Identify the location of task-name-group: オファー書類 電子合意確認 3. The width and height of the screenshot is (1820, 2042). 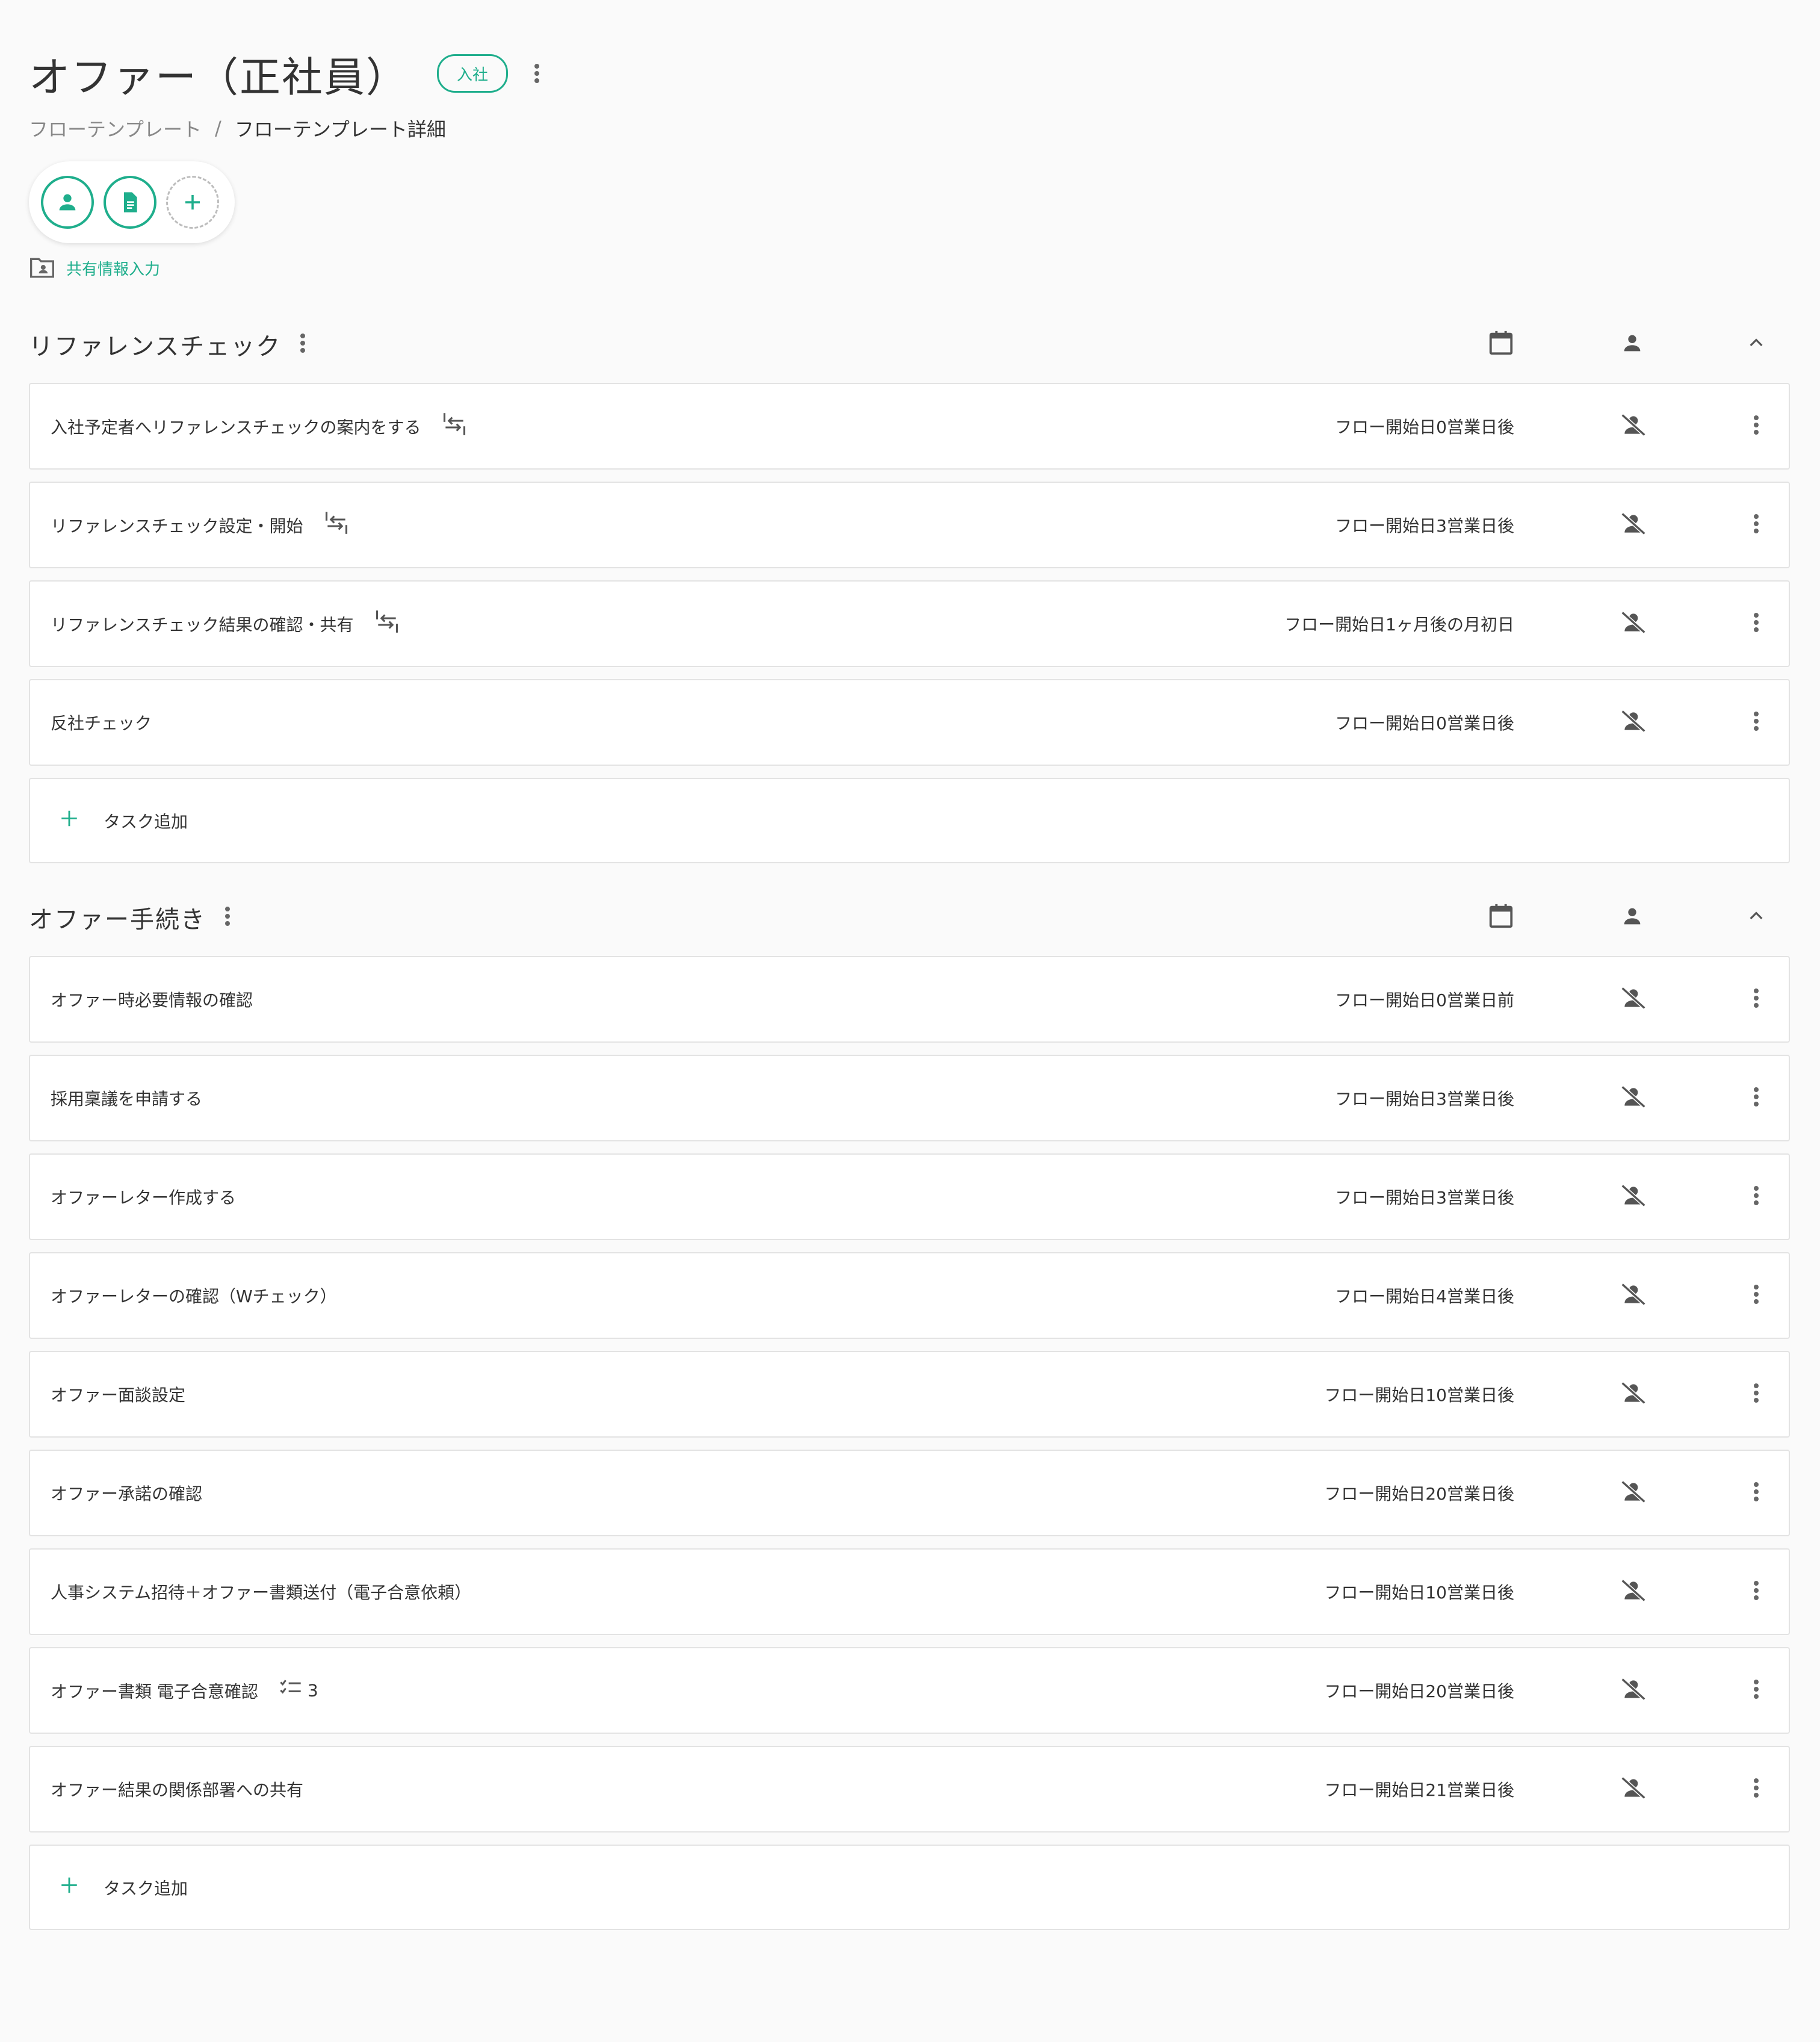
(184, 1690).